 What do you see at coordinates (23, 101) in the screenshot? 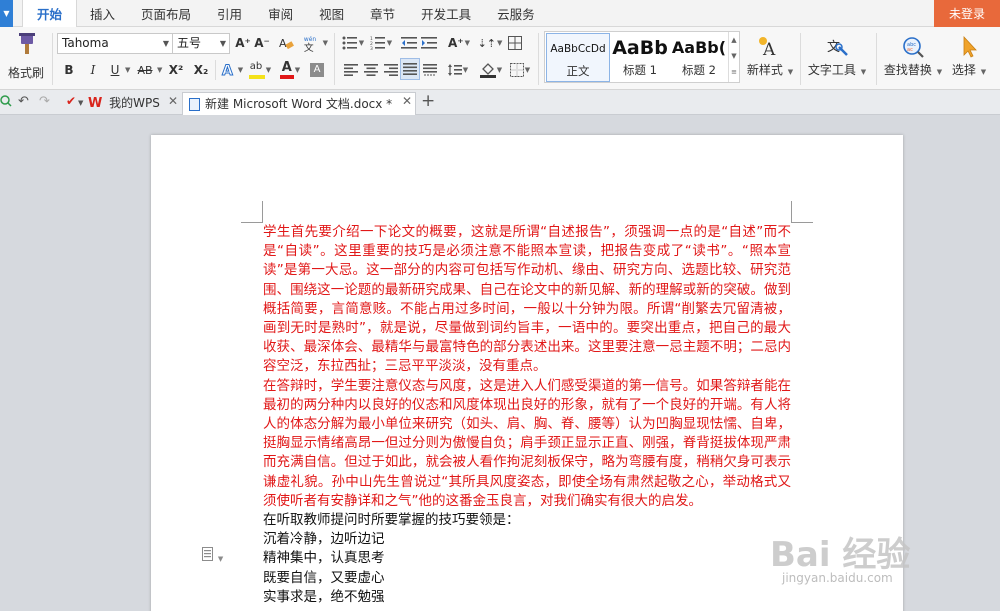
I see `undo-icon: ↶` at bounding box center [23, 101].